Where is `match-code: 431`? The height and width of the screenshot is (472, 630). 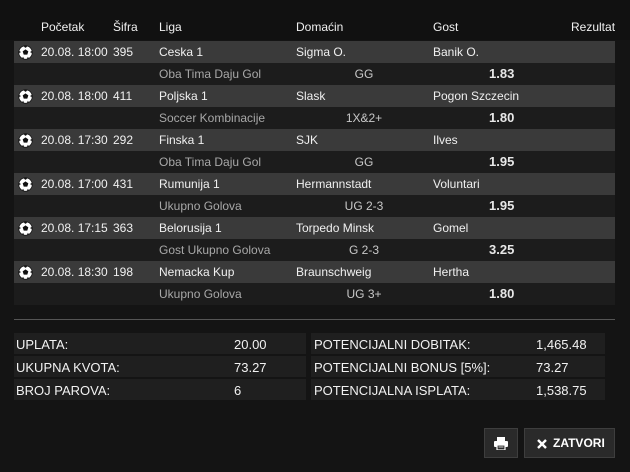
match-code: 431 is located at coordinates (123, 184).